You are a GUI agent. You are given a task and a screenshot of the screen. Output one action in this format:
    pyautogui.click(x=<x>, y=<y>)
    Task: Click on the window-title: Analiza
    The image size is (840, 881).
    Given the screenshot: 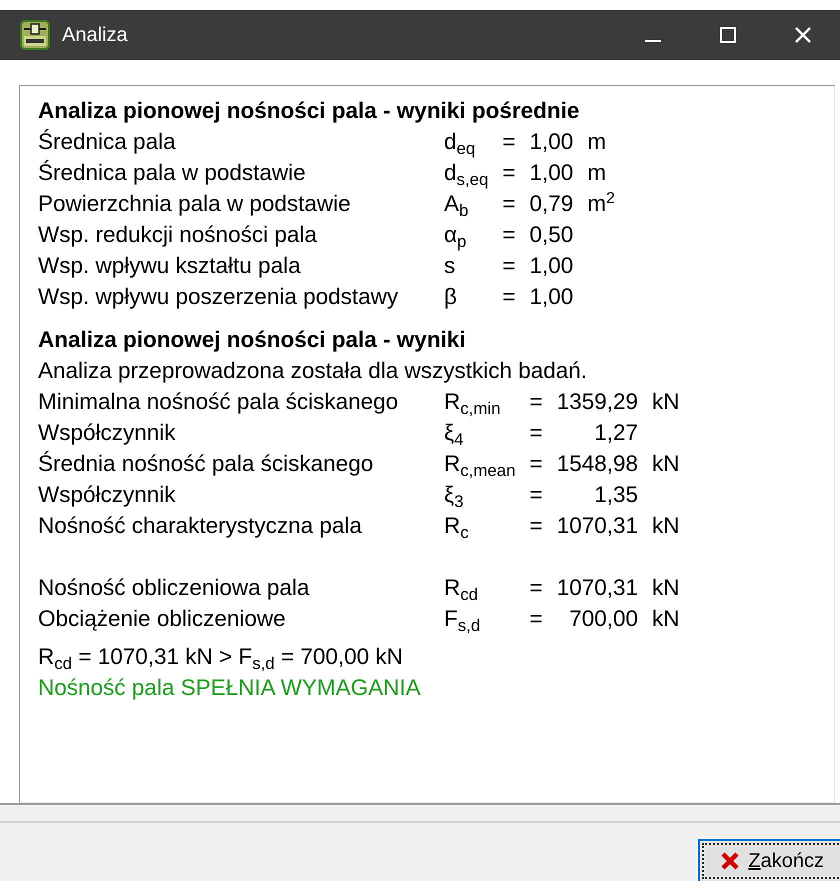 What is the action you would take?
    pyautogui.click(x=95, y=35)
    